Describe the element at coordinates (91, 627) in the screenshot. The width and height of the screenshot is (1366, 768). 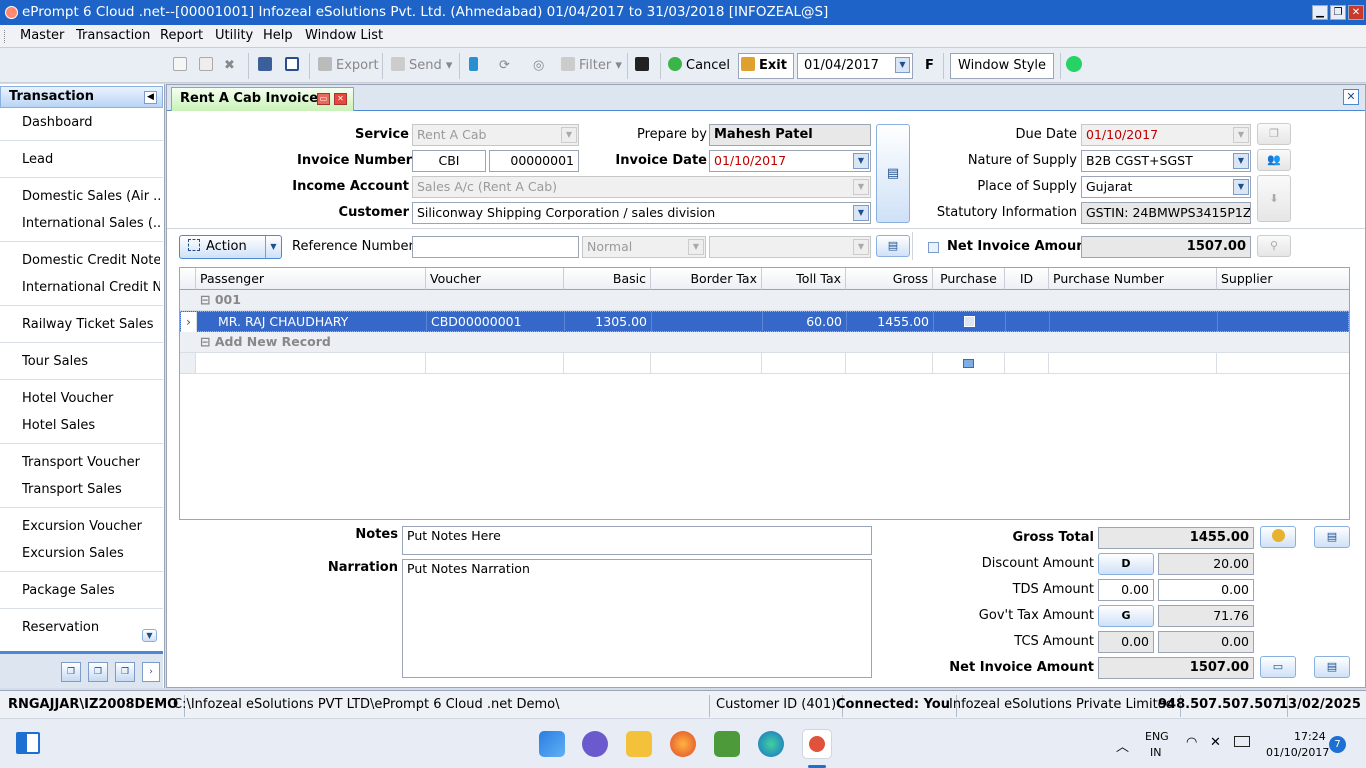
I see `sidebar-item-reservation: Reservation` at that location.